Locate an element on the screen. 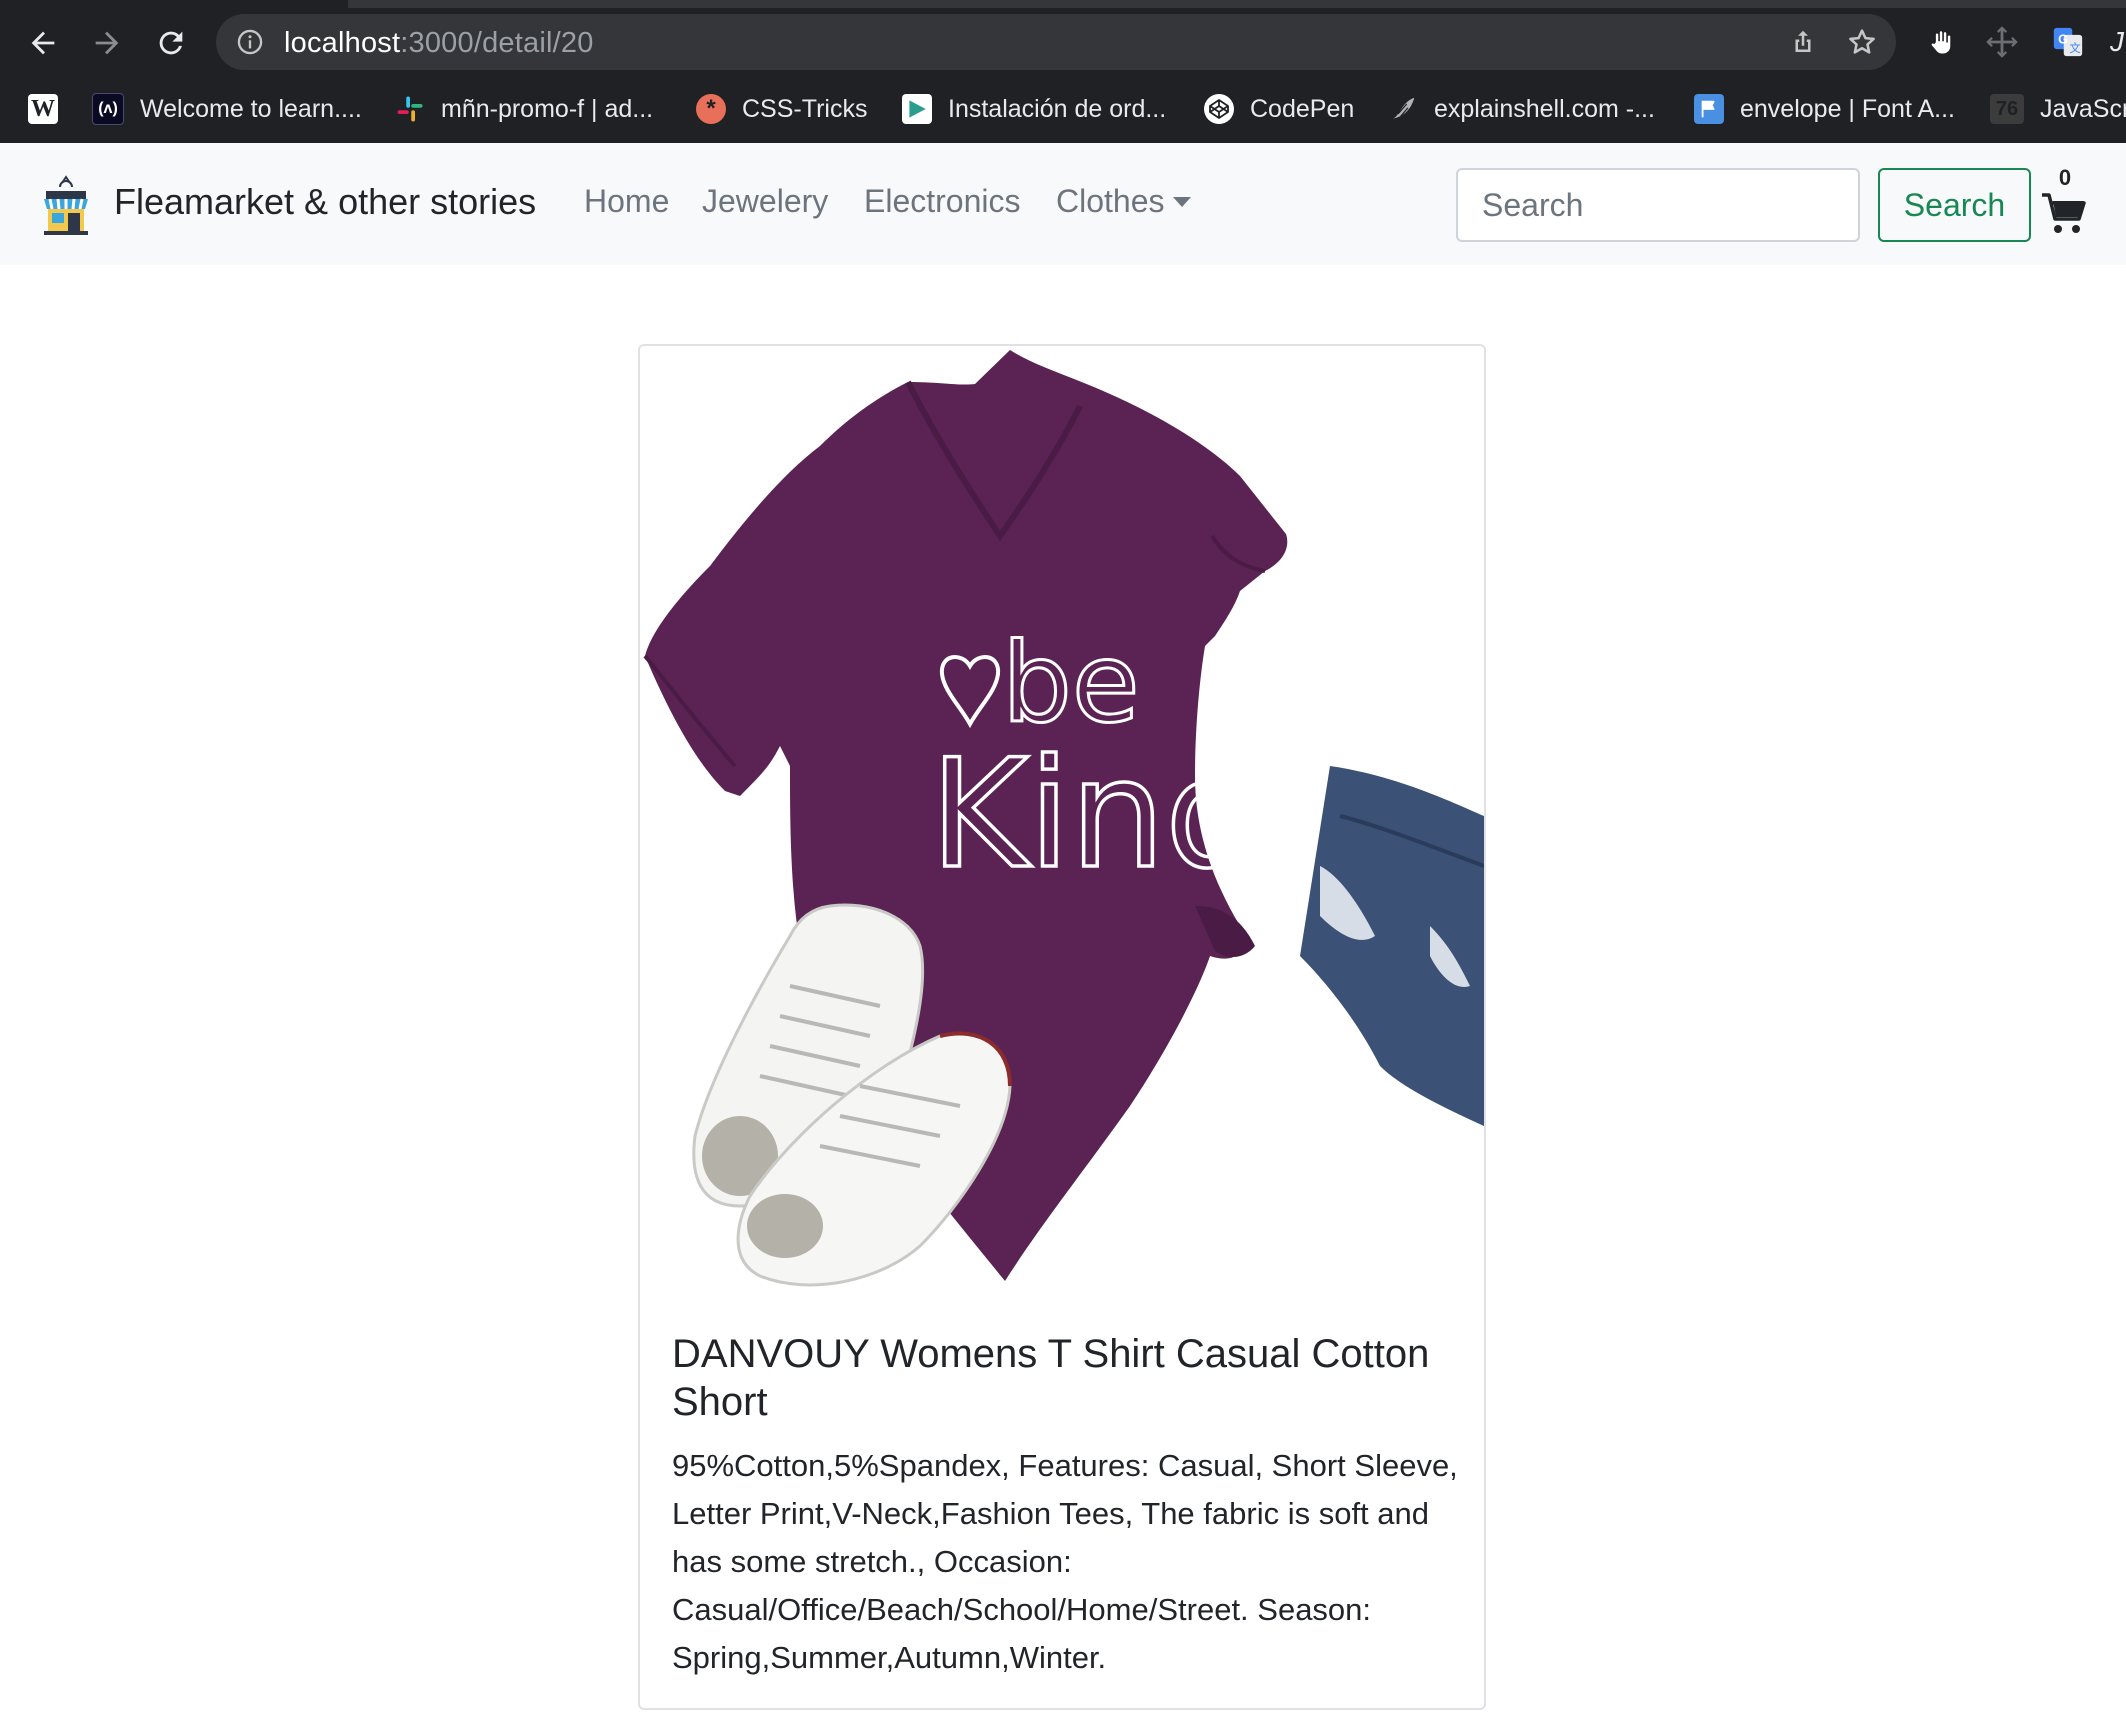 The image size is (2126, 1722). bookmark-wikipedia: W is located at coordinates (51, 109).